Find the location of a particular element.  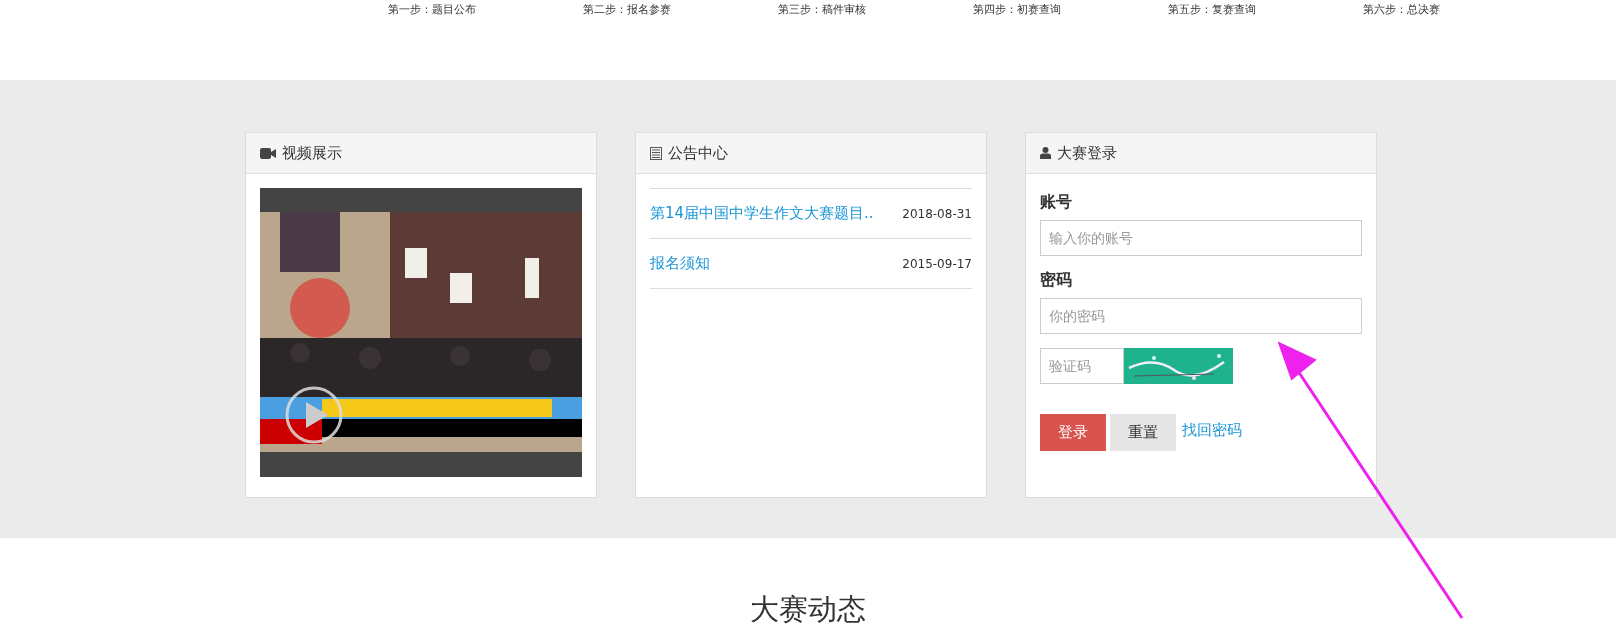

user-icon is located at coordinates (1045, 153).